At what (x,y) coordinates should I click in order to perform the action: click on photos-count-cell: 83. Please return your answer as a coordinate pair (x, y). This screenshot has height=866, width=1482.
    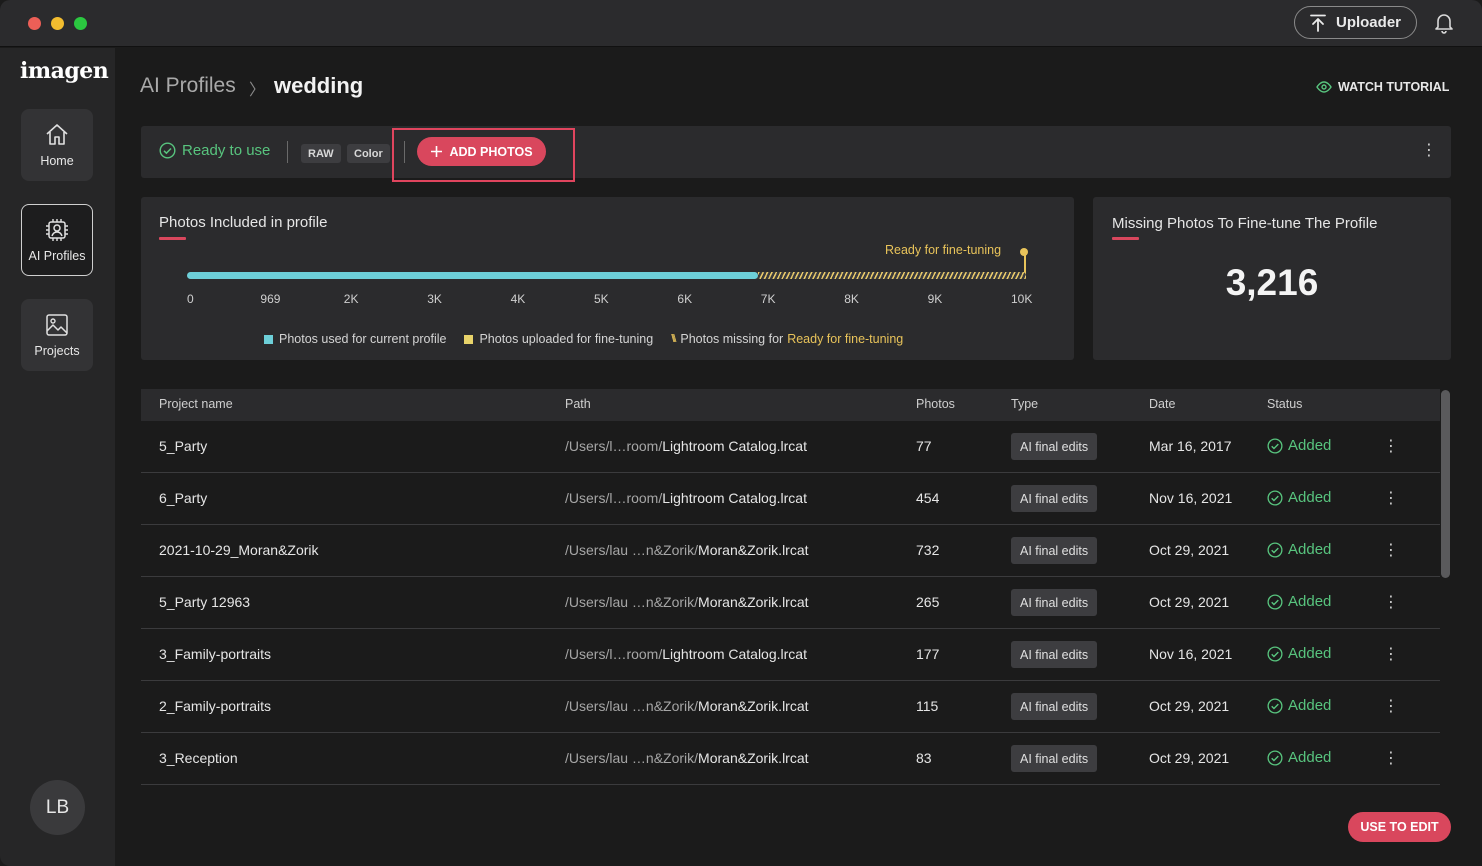
    Looking at the image, I should click on (924, 758).